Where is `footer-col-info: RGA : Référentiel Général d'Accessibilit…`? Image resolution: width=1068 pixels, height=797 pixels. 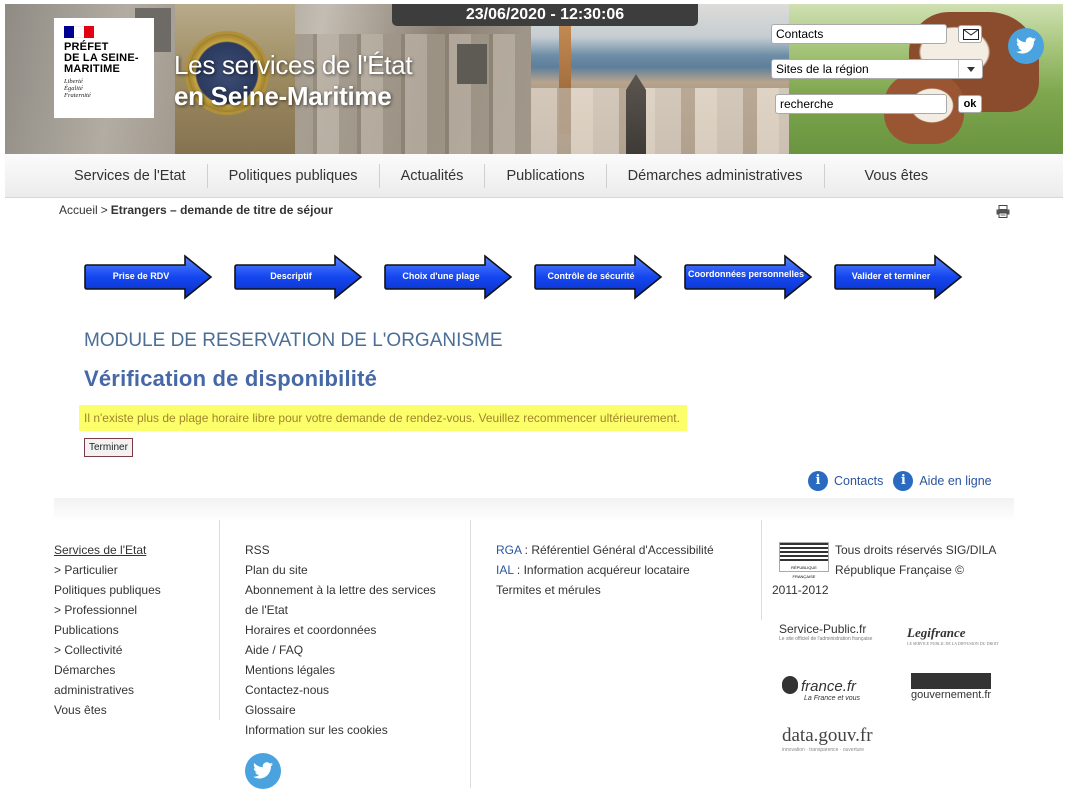 footer-col-info: RGA : Référentiel Général d'Accessibilit… is located at coordinates (626, 570).